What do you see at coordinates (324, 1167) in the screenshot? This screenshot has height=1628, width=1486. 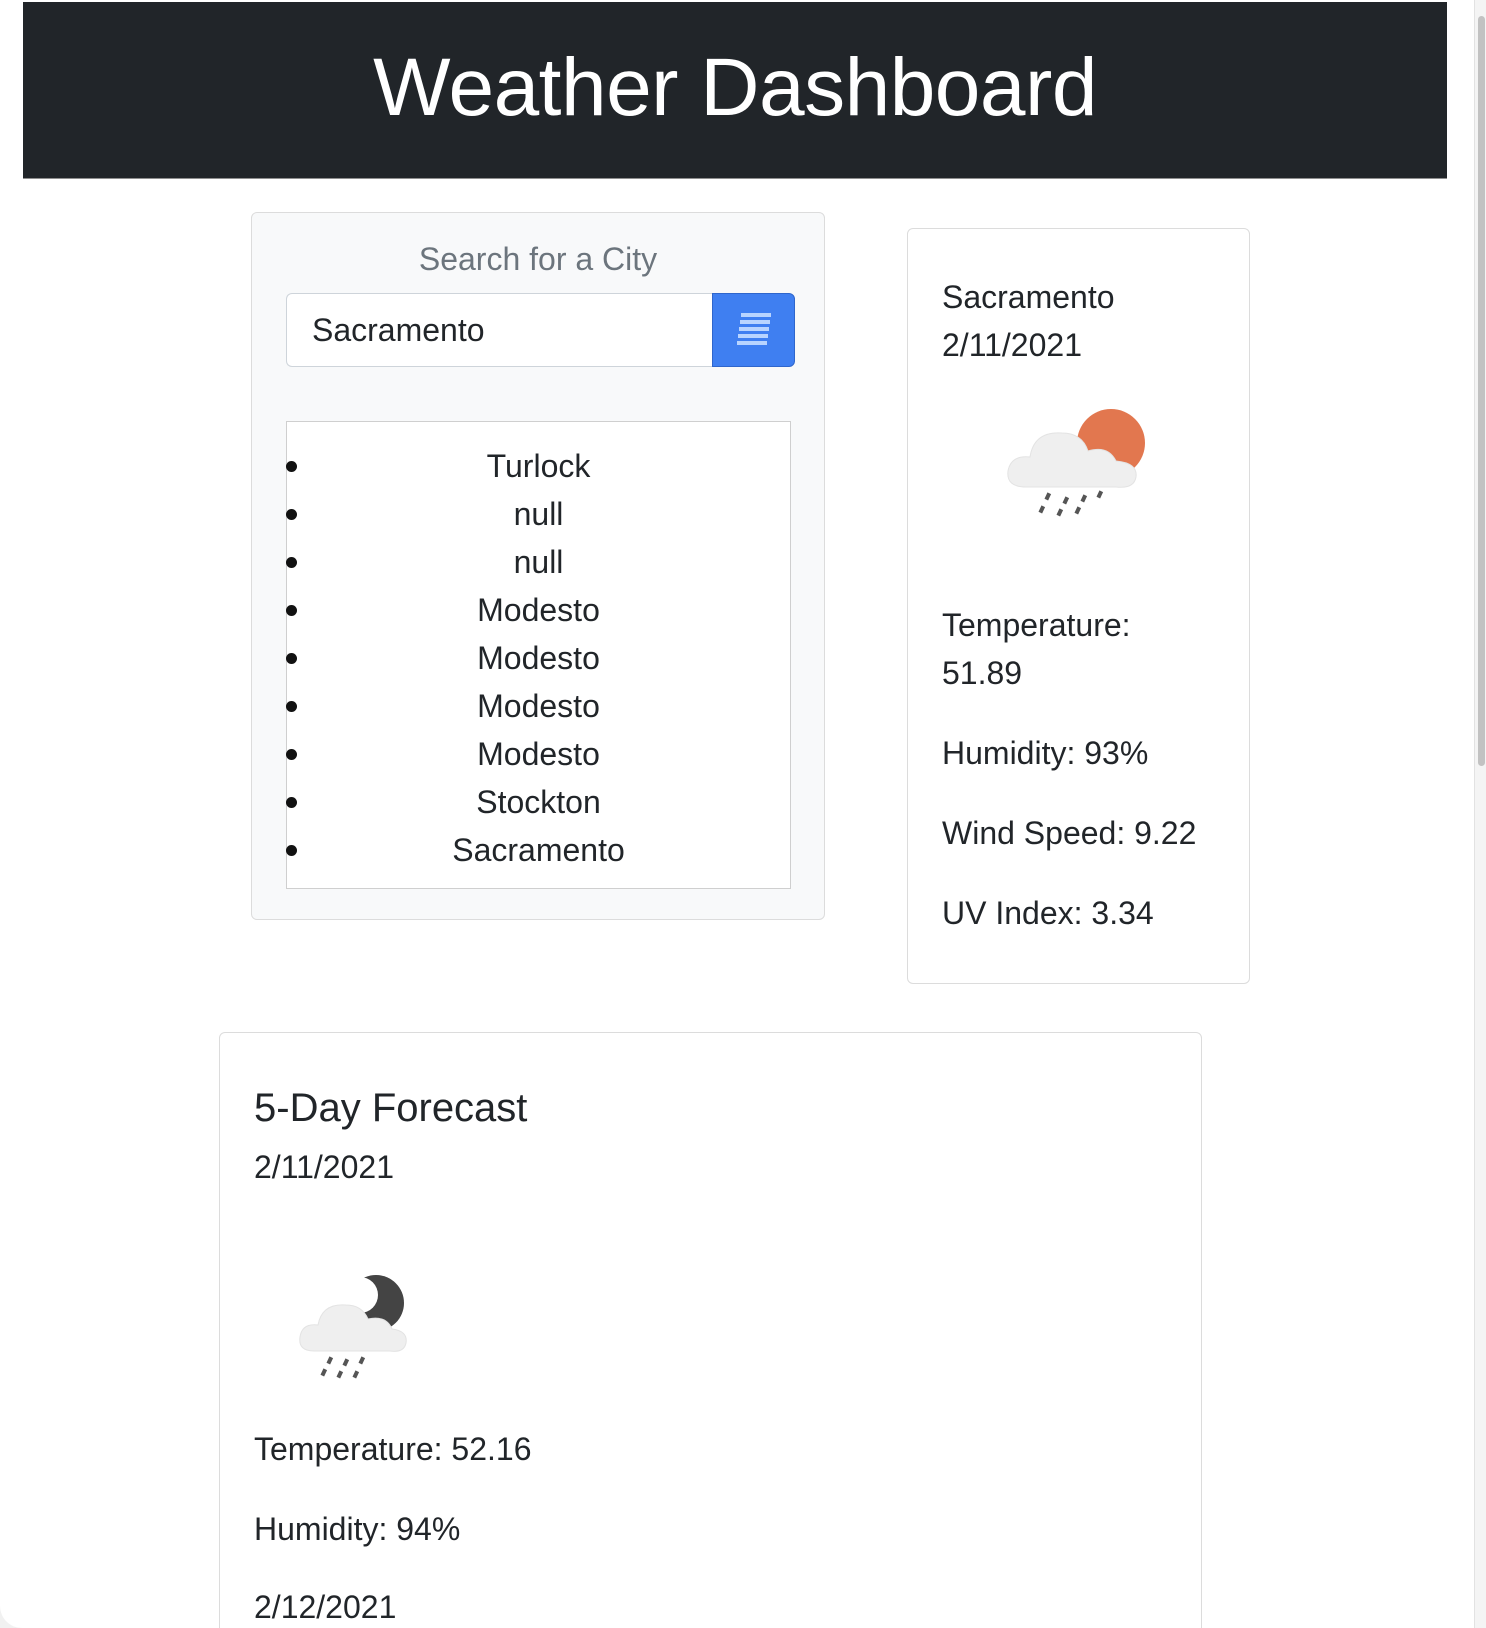 I see `forecast-day-date: 2/11/2021` at bounding box center [324, 1167].